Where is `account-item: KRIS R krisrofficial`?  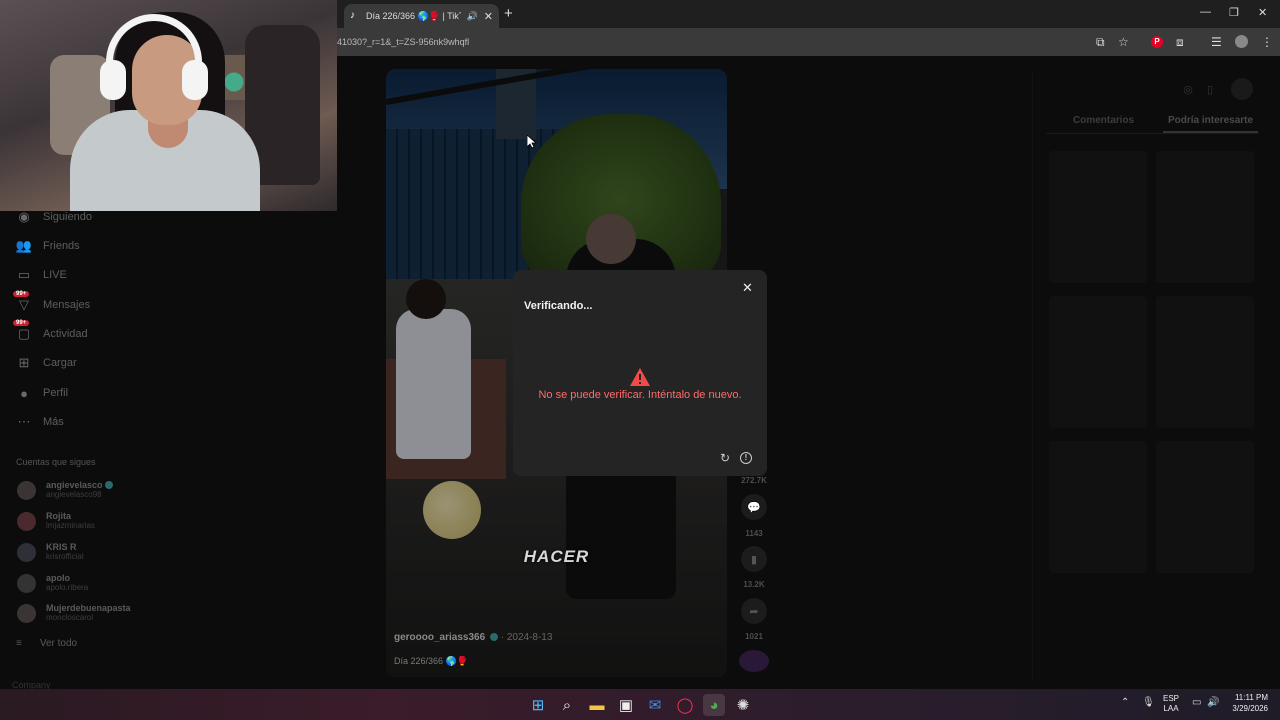
account-item: KRIS R krisrofficial is located at coordinates (50, 552).